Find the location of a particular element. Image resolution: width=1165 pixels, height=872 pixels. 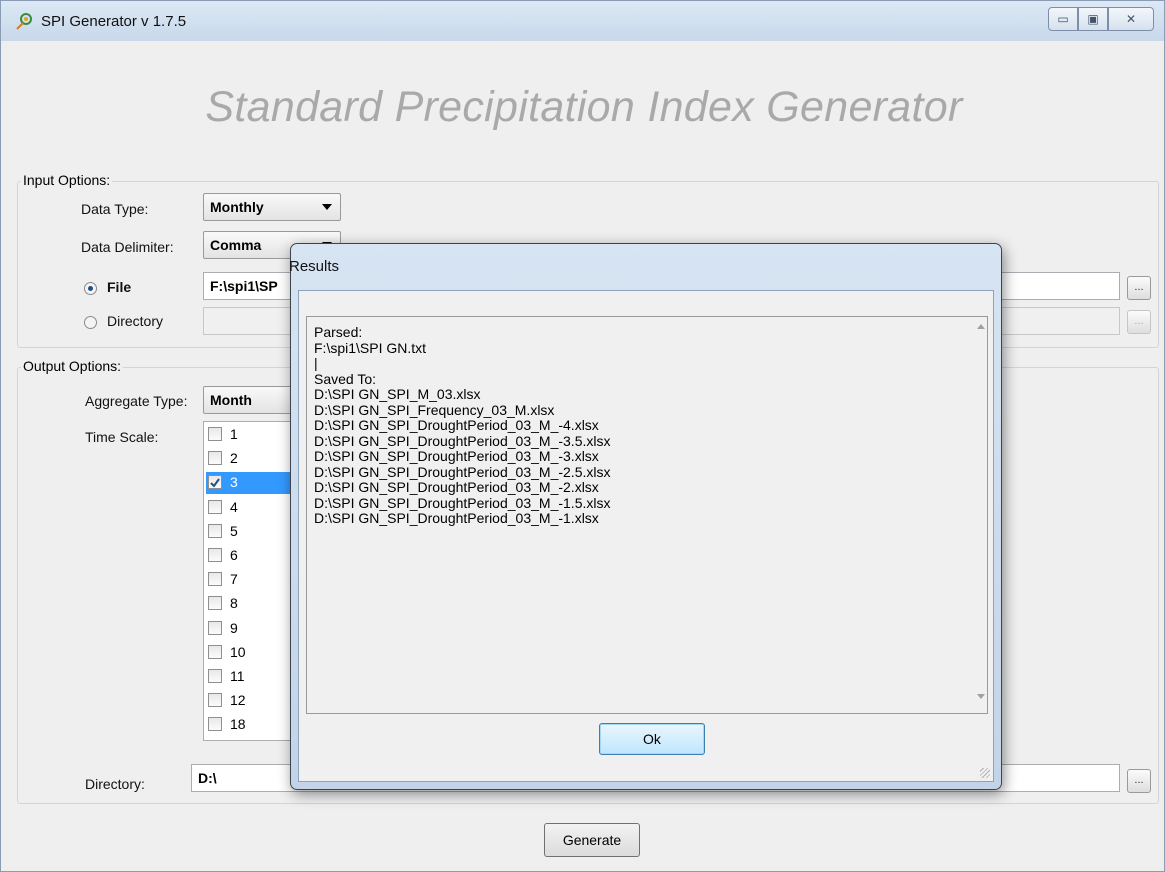

data-type-select: Monthly is located at coordinates (272, 207).